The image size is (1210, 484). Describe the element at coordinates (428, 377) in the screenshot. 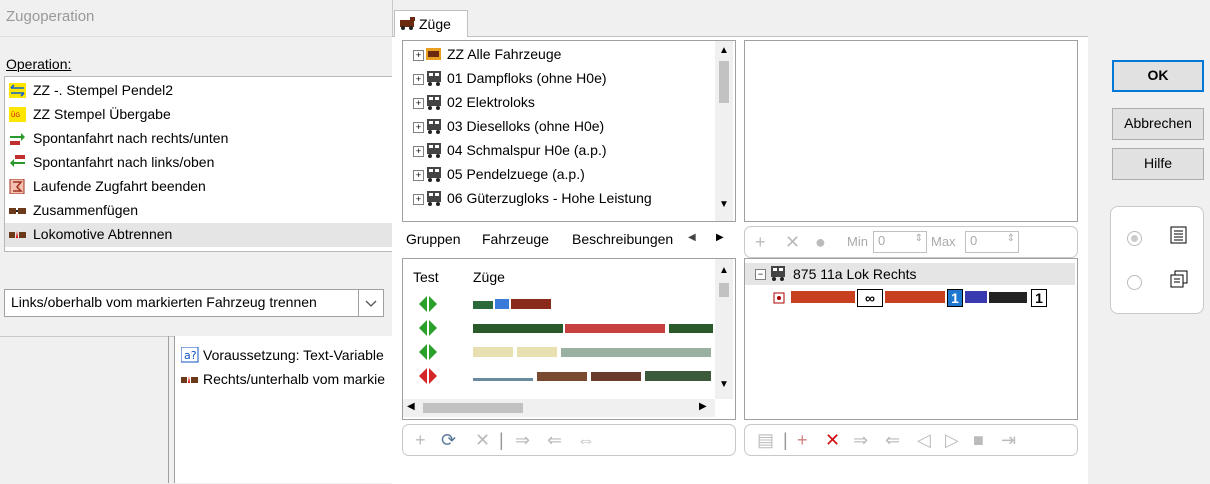

I see `test-red-icon` at that location.